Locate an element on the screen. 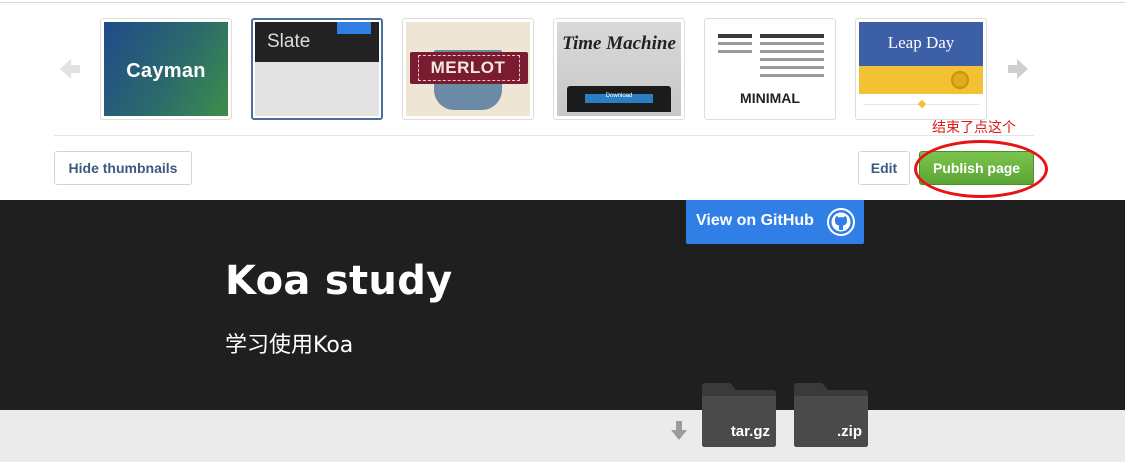 Image resolution: width=1125 pixels, height=462 pixels. theme-thumbnail-time-machine: Time Machine Download is located at coordinates (619, 69).